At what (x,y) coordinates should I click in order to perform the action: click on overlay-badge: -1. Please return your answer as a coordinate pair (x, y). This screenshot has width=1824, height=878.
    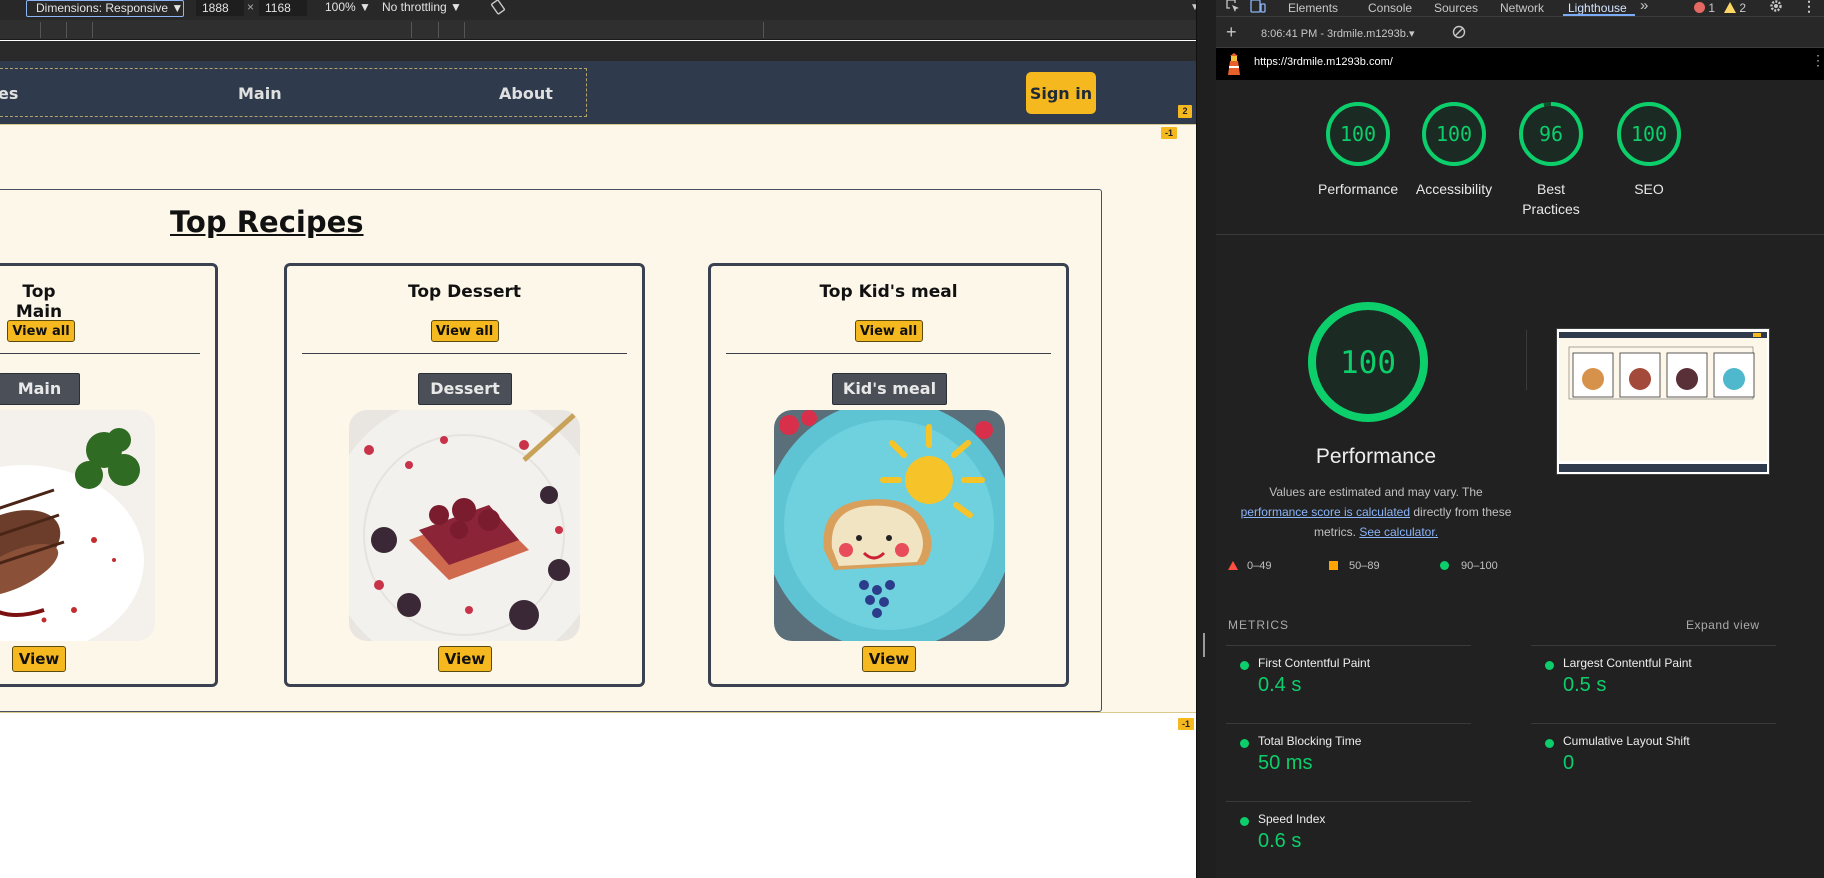
    Looking at the image, I should click on (1169, 133).